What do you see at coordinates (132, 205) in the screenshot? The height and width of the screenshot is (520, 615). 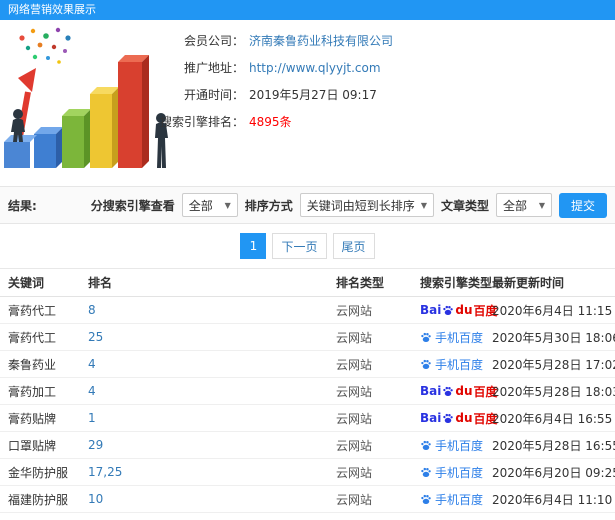 I see `engine-filter-label: 分搜索引擎查看` at bounding box center [132, 205].